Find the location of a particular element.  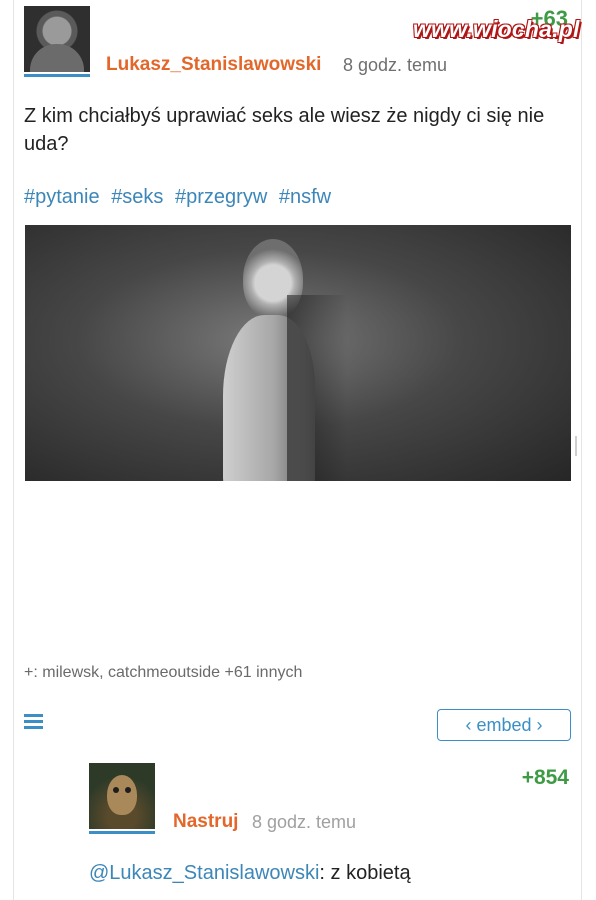

comment-avatar is located at coordinates (122, 796).